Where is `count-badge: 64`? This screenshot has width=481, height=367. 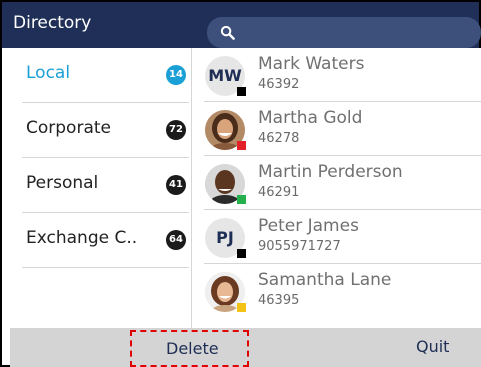 count-badge: 64 is located at coordinates (176, 240).